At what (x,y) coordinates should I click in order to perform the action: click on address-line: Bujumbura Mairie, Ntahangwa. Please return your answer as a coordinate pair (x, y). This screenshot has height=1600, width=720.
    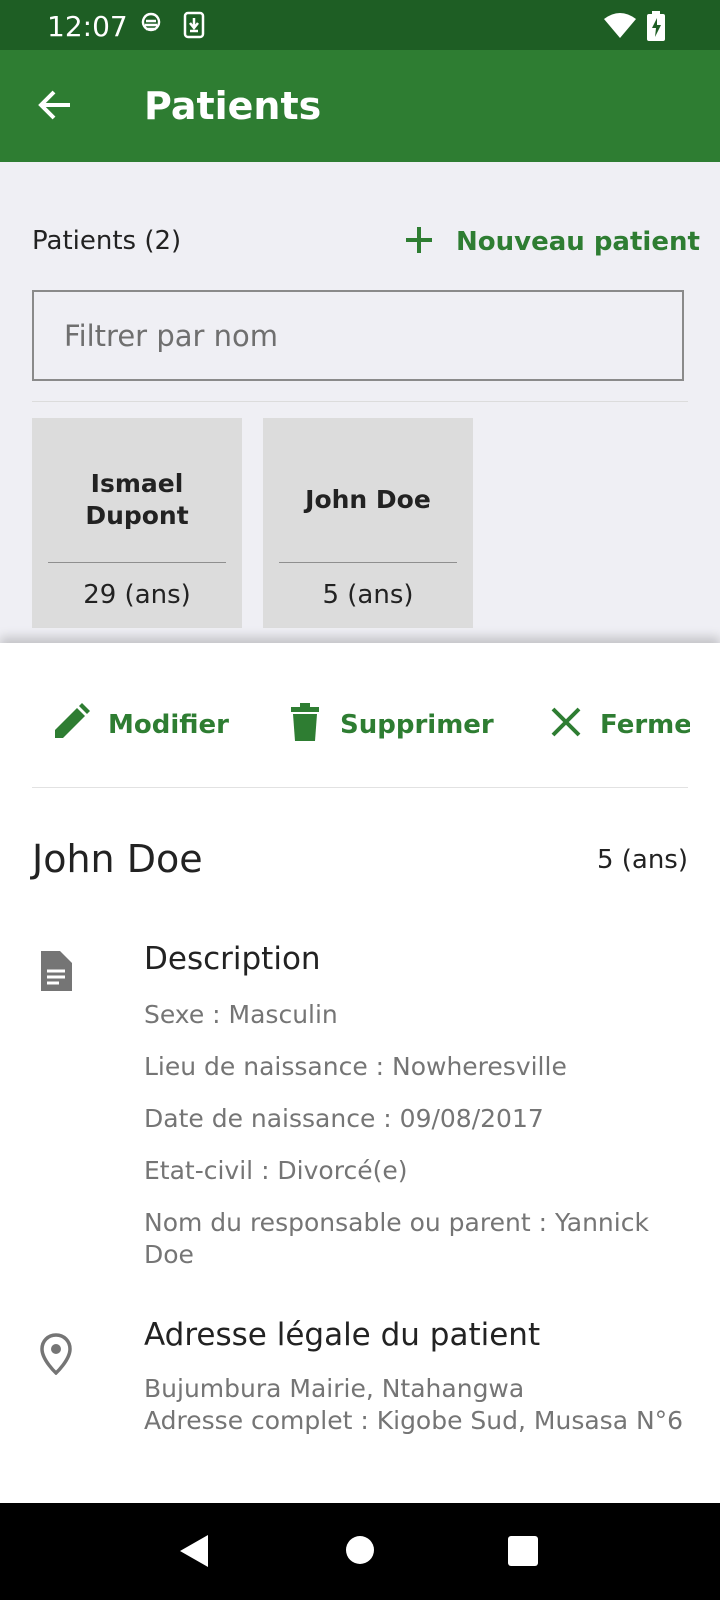
    Looking at the image, I should click on (334, 1388).